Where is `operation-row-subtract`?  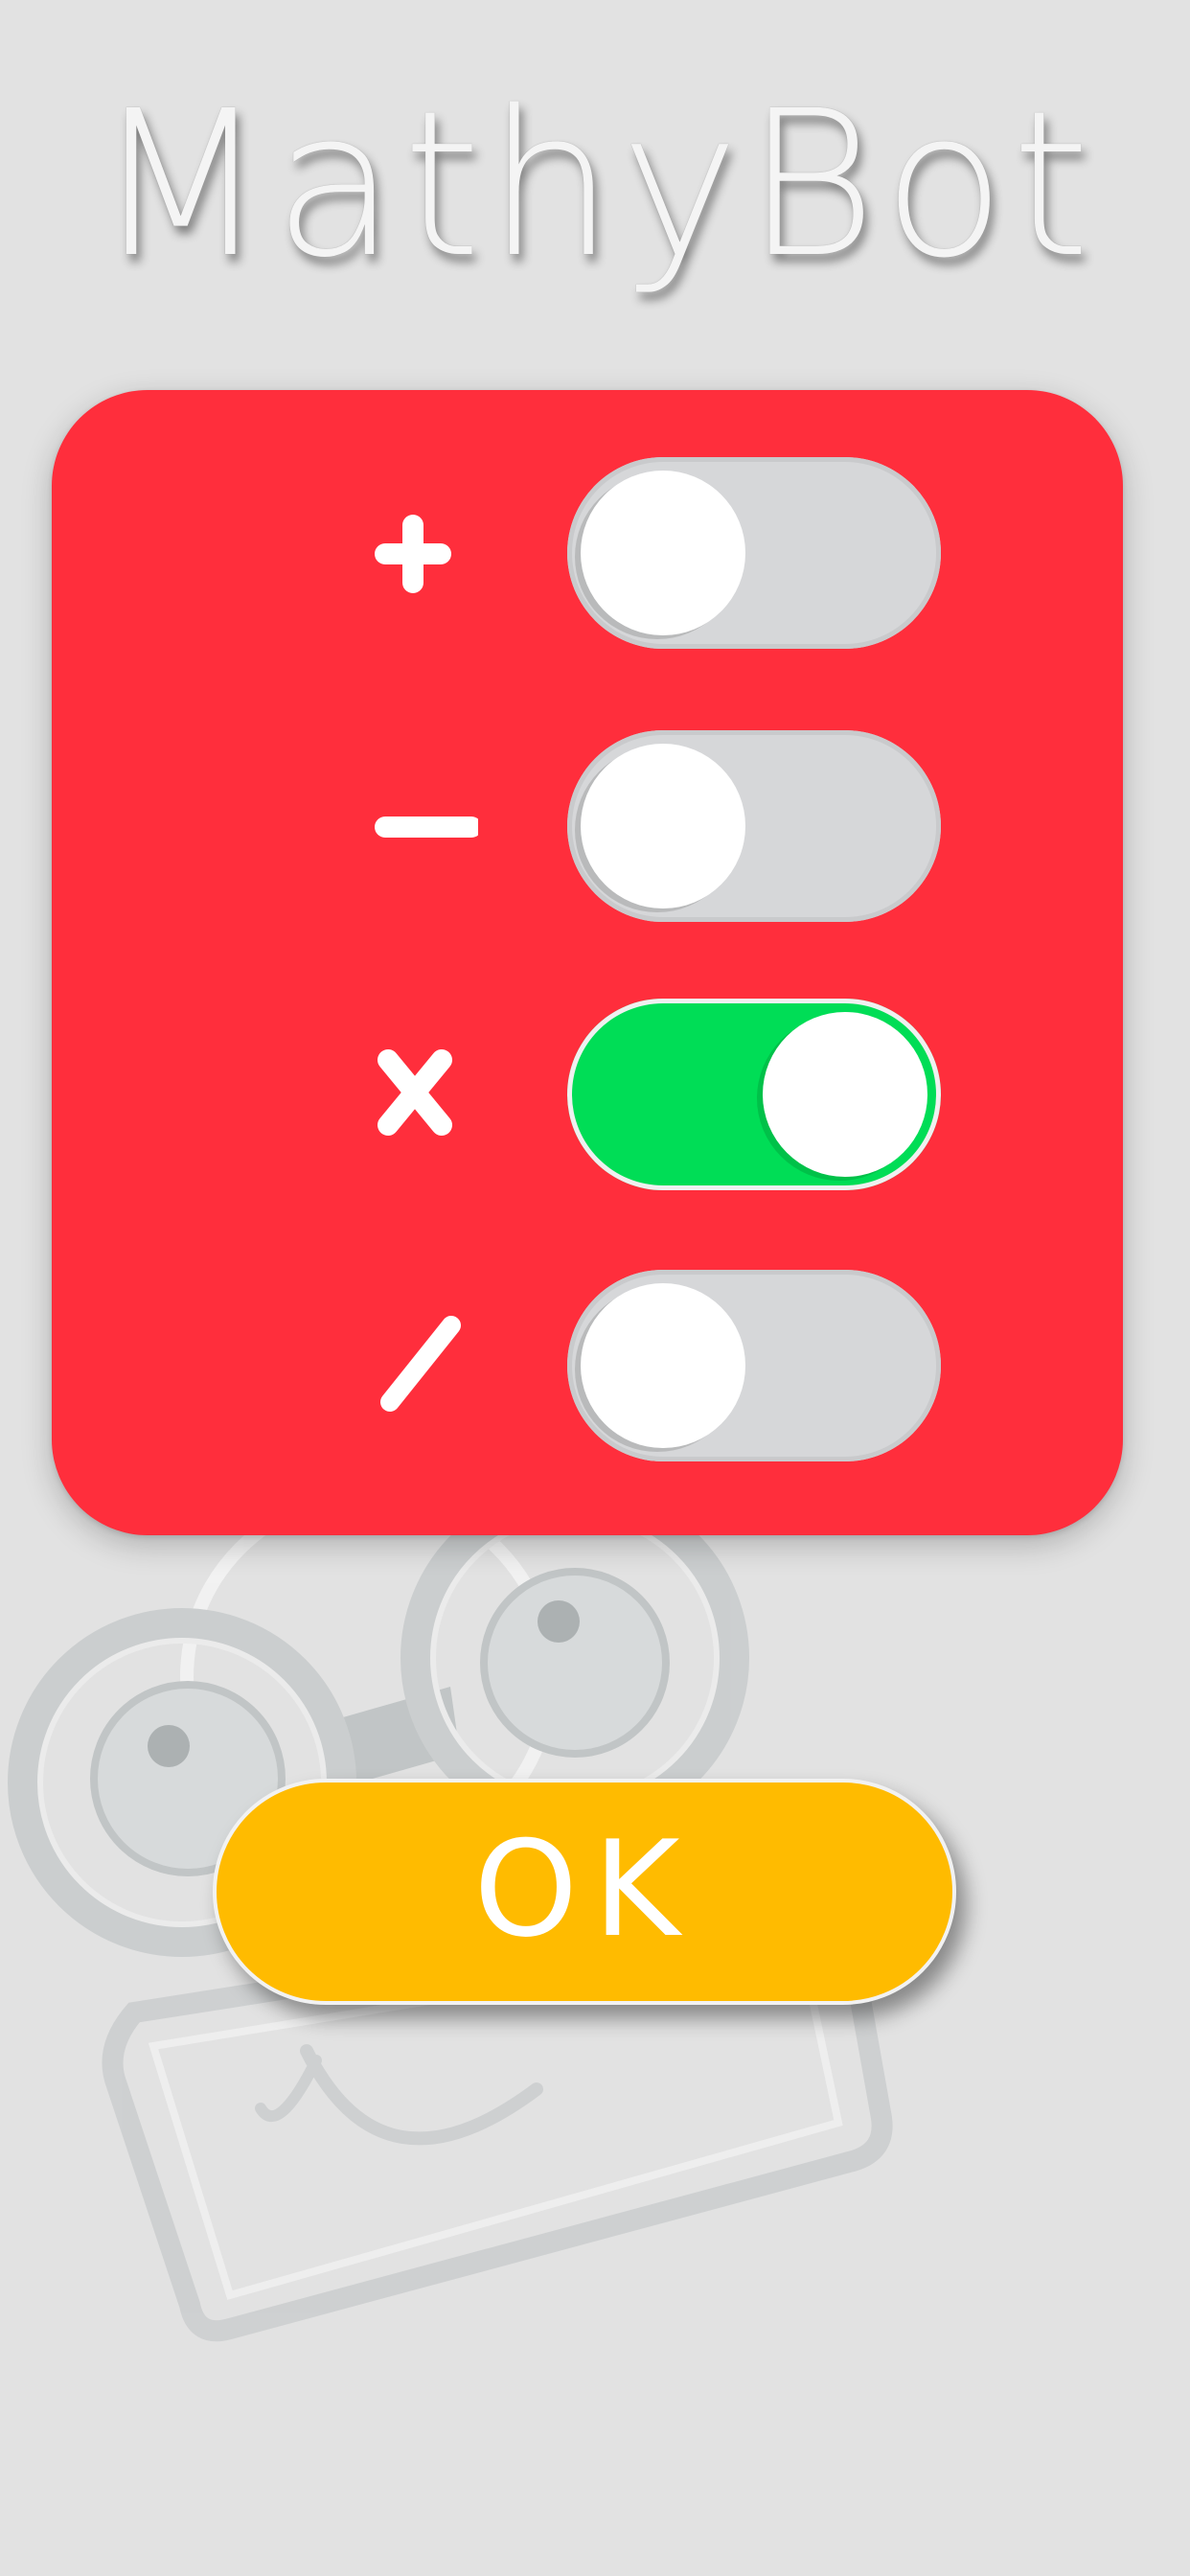
operation-row-subtract is located at coordinates (588, 826).